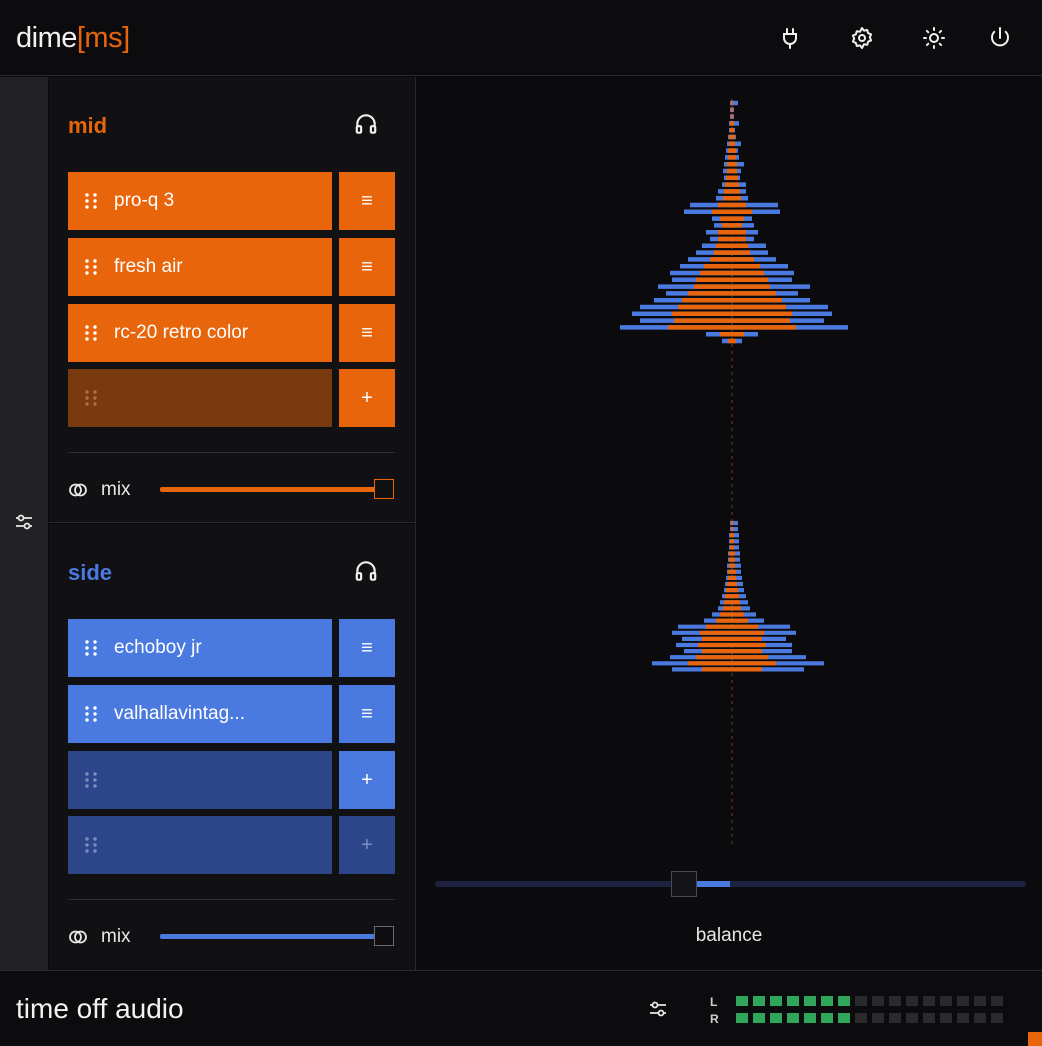  I want to click on power-icon, so click(1000, 38).